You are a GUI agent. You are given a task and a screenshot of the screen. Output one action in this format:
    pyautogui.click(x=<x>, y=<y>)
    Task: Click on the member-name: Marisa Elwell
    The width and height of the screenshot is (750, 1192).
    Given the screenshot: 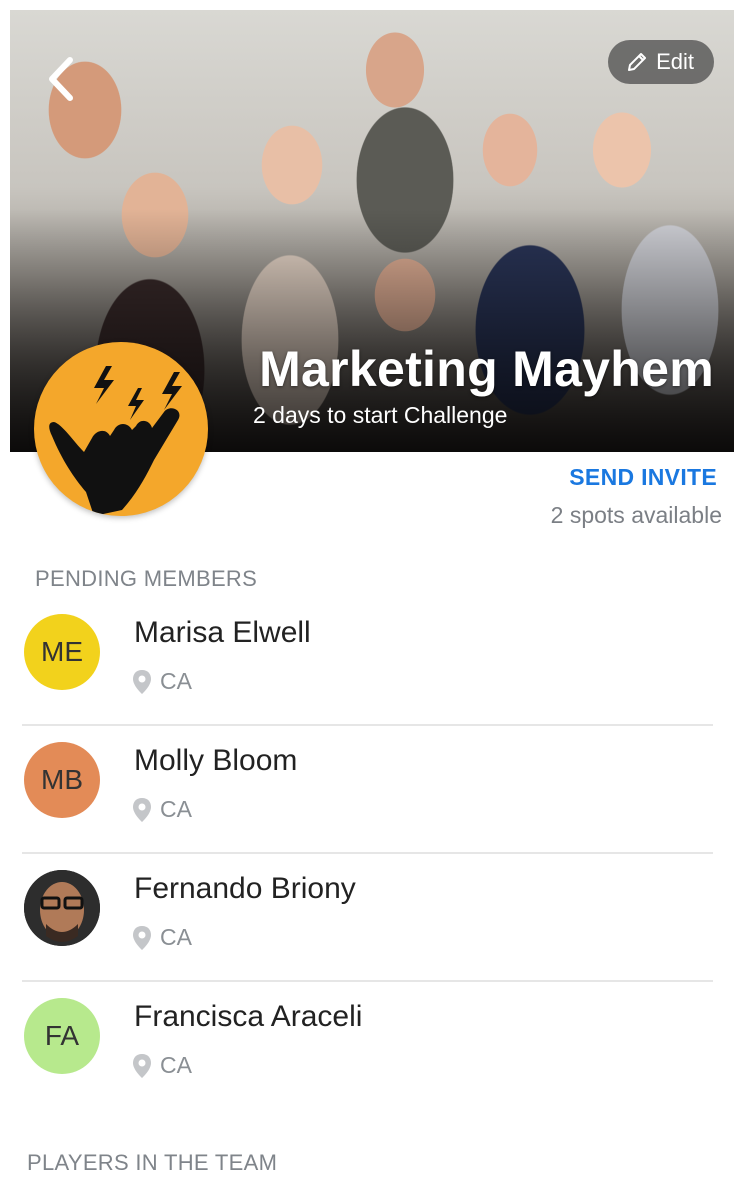 What is the action you would take?
    pyautogui.click(x=222, y=632)
    